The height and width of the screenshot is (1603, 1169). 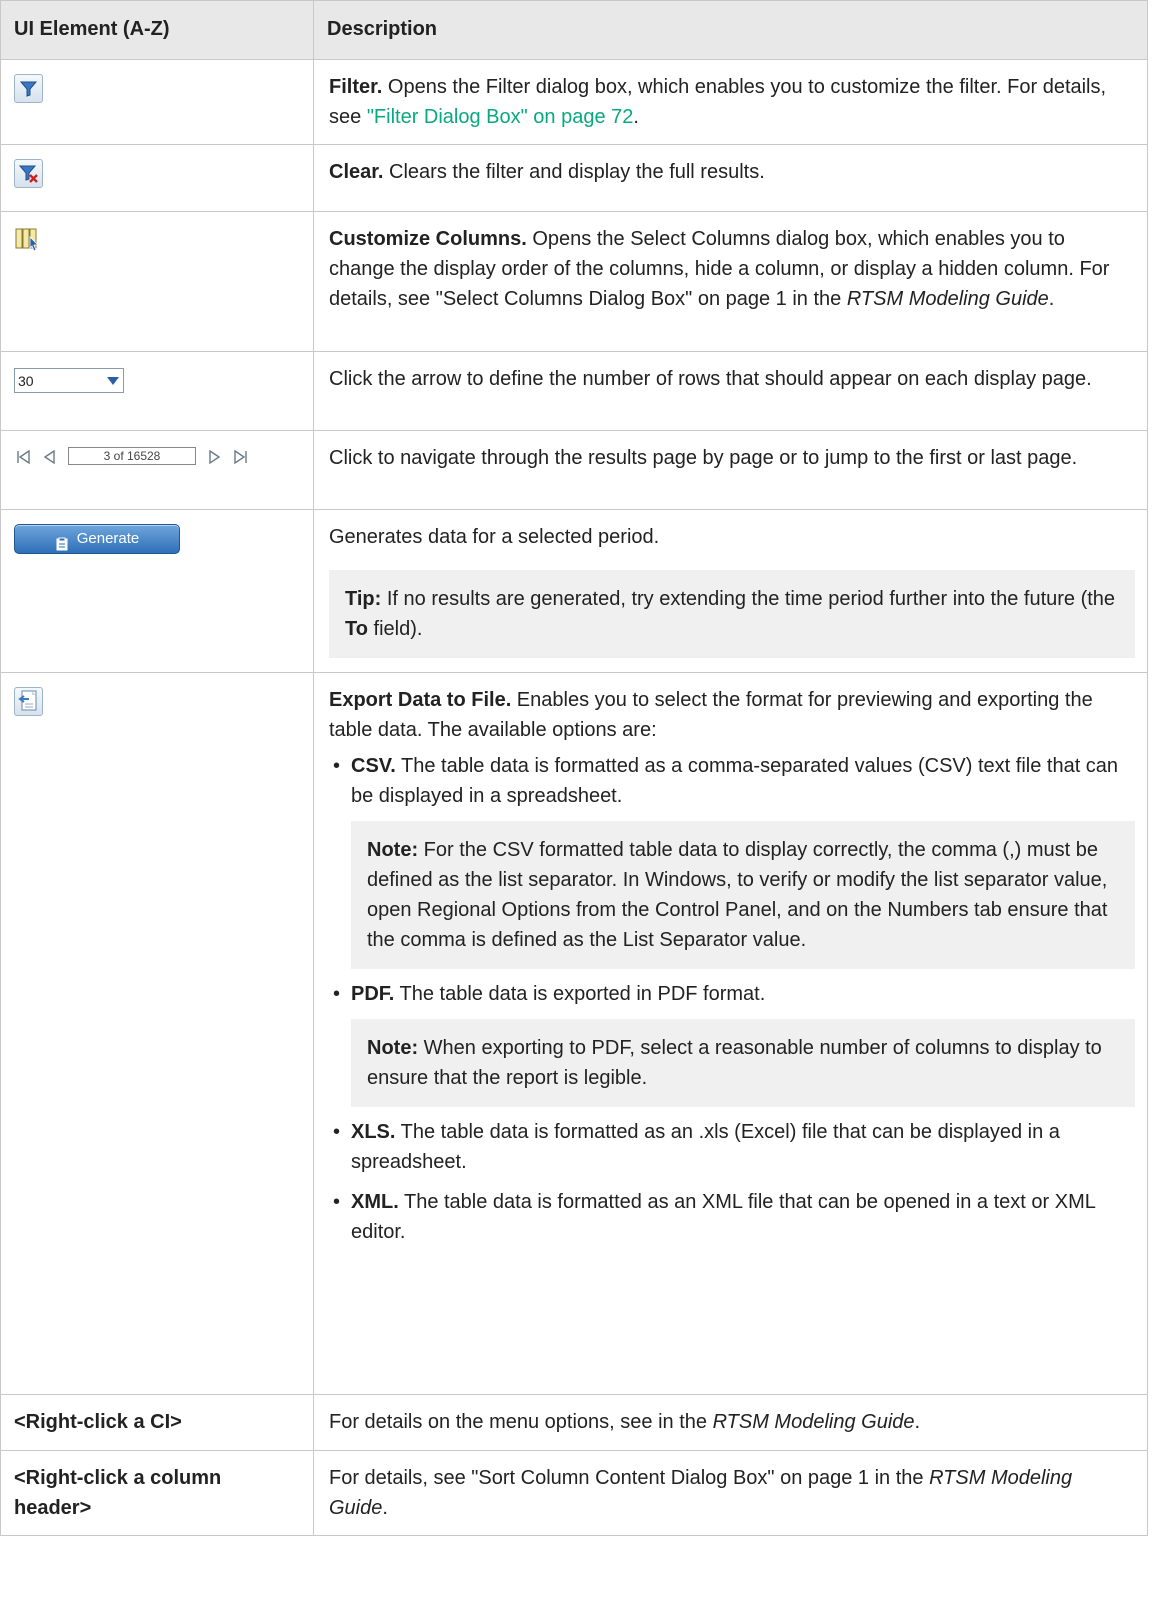 I want to click on tip-label: Tip:, so click(x=363, y=599).